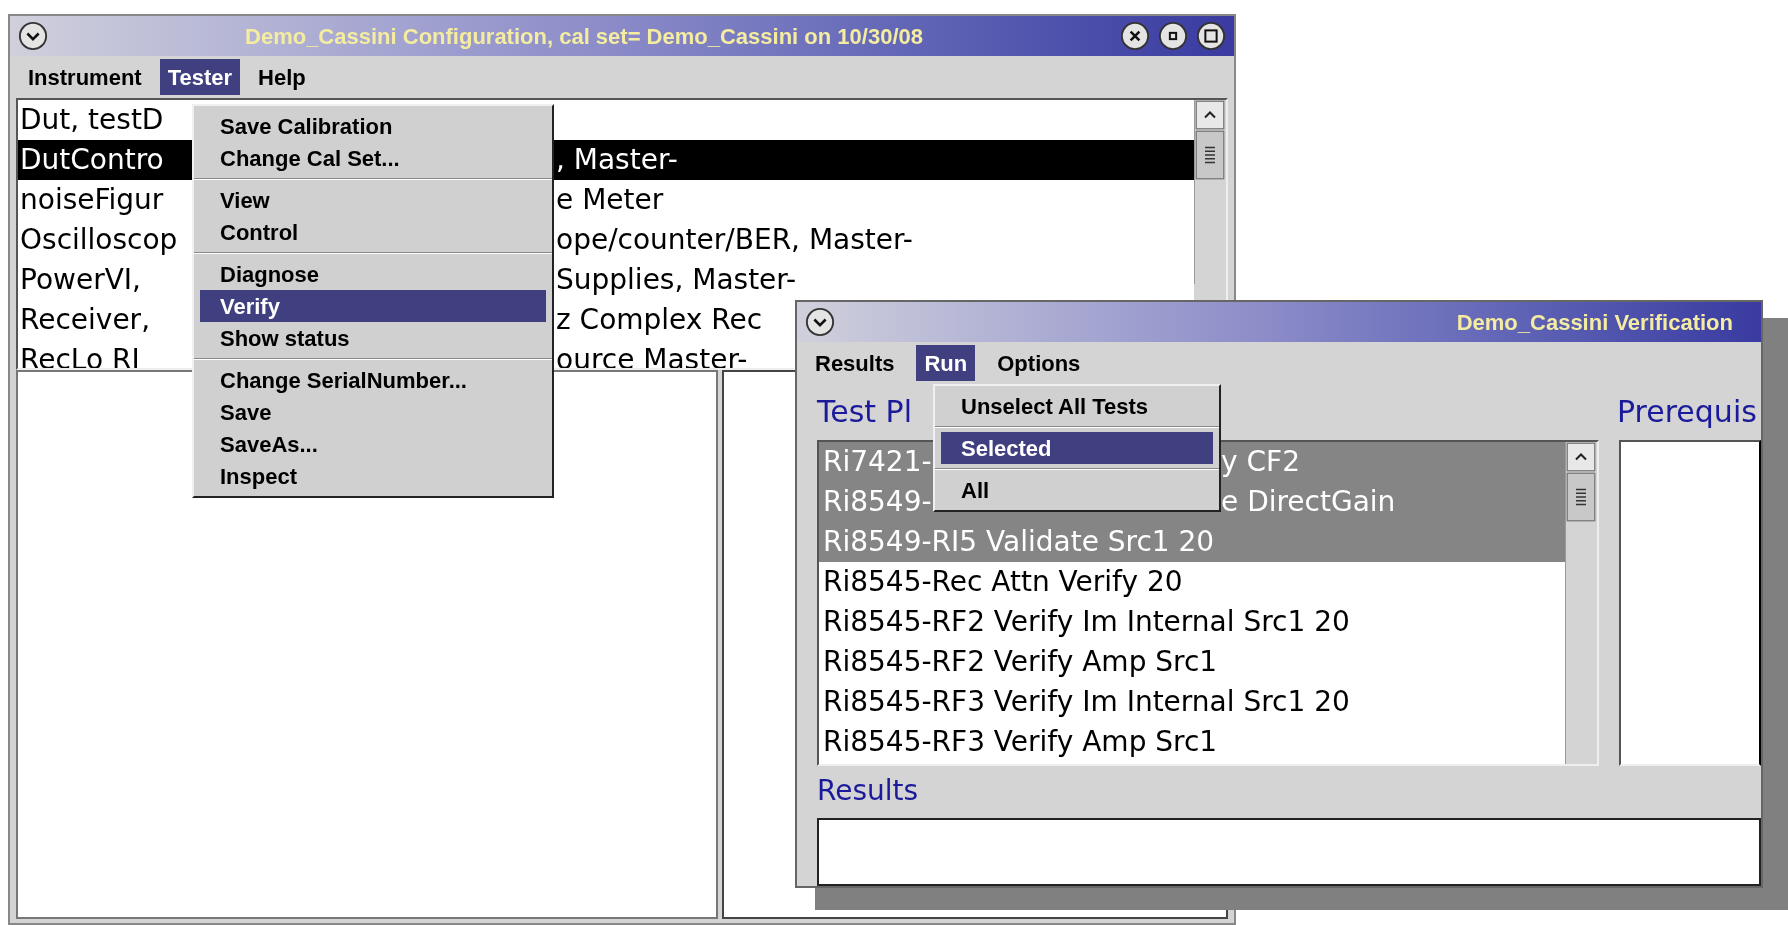  Describe the element at coordinates (855, 363) in the screenshot. I see `menu-item: Results` at that location.